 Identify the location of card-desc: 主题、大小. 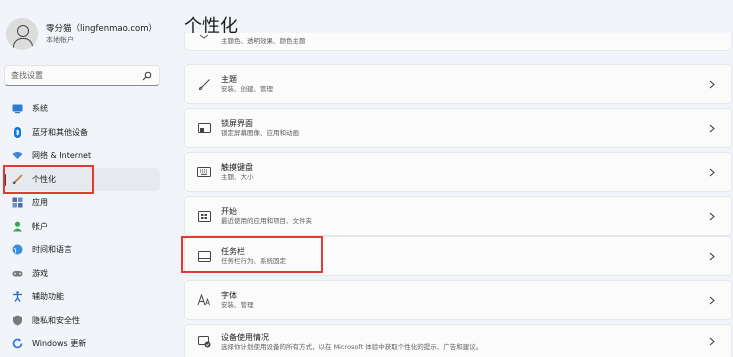
(237, 177).